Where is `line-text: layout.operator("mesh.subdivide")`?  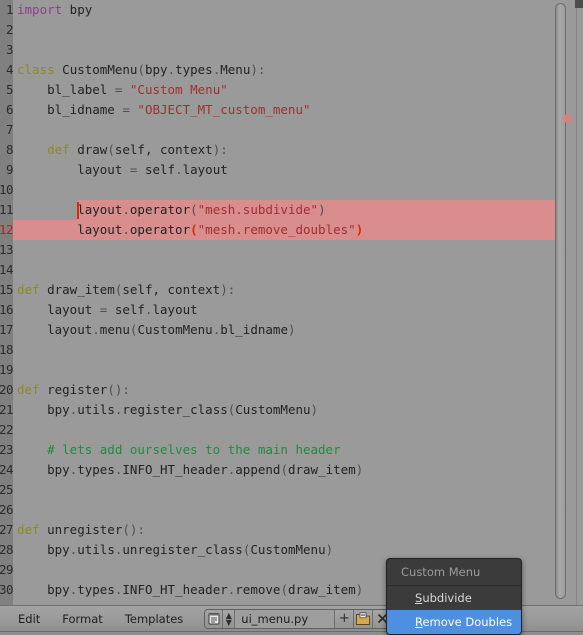
line-text: layout.operator("mesh.subdivide") is located at coordinates (171, 210).